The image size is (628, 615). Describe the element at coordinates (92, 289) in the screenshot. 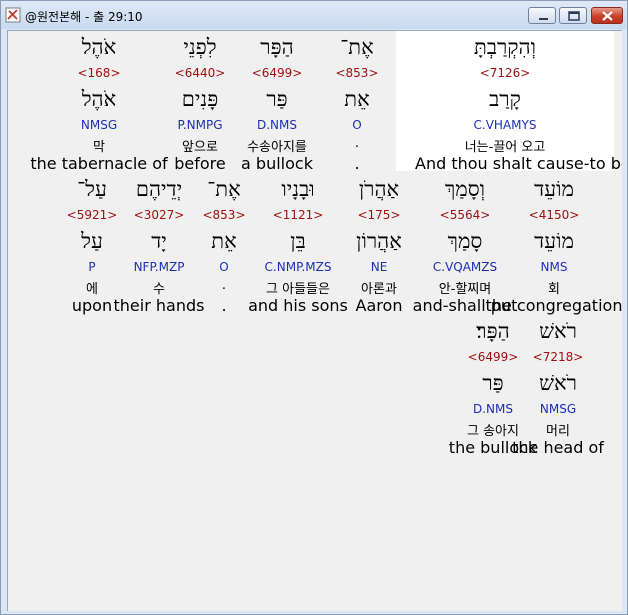

I see `korean-gloss: 에` at that location.